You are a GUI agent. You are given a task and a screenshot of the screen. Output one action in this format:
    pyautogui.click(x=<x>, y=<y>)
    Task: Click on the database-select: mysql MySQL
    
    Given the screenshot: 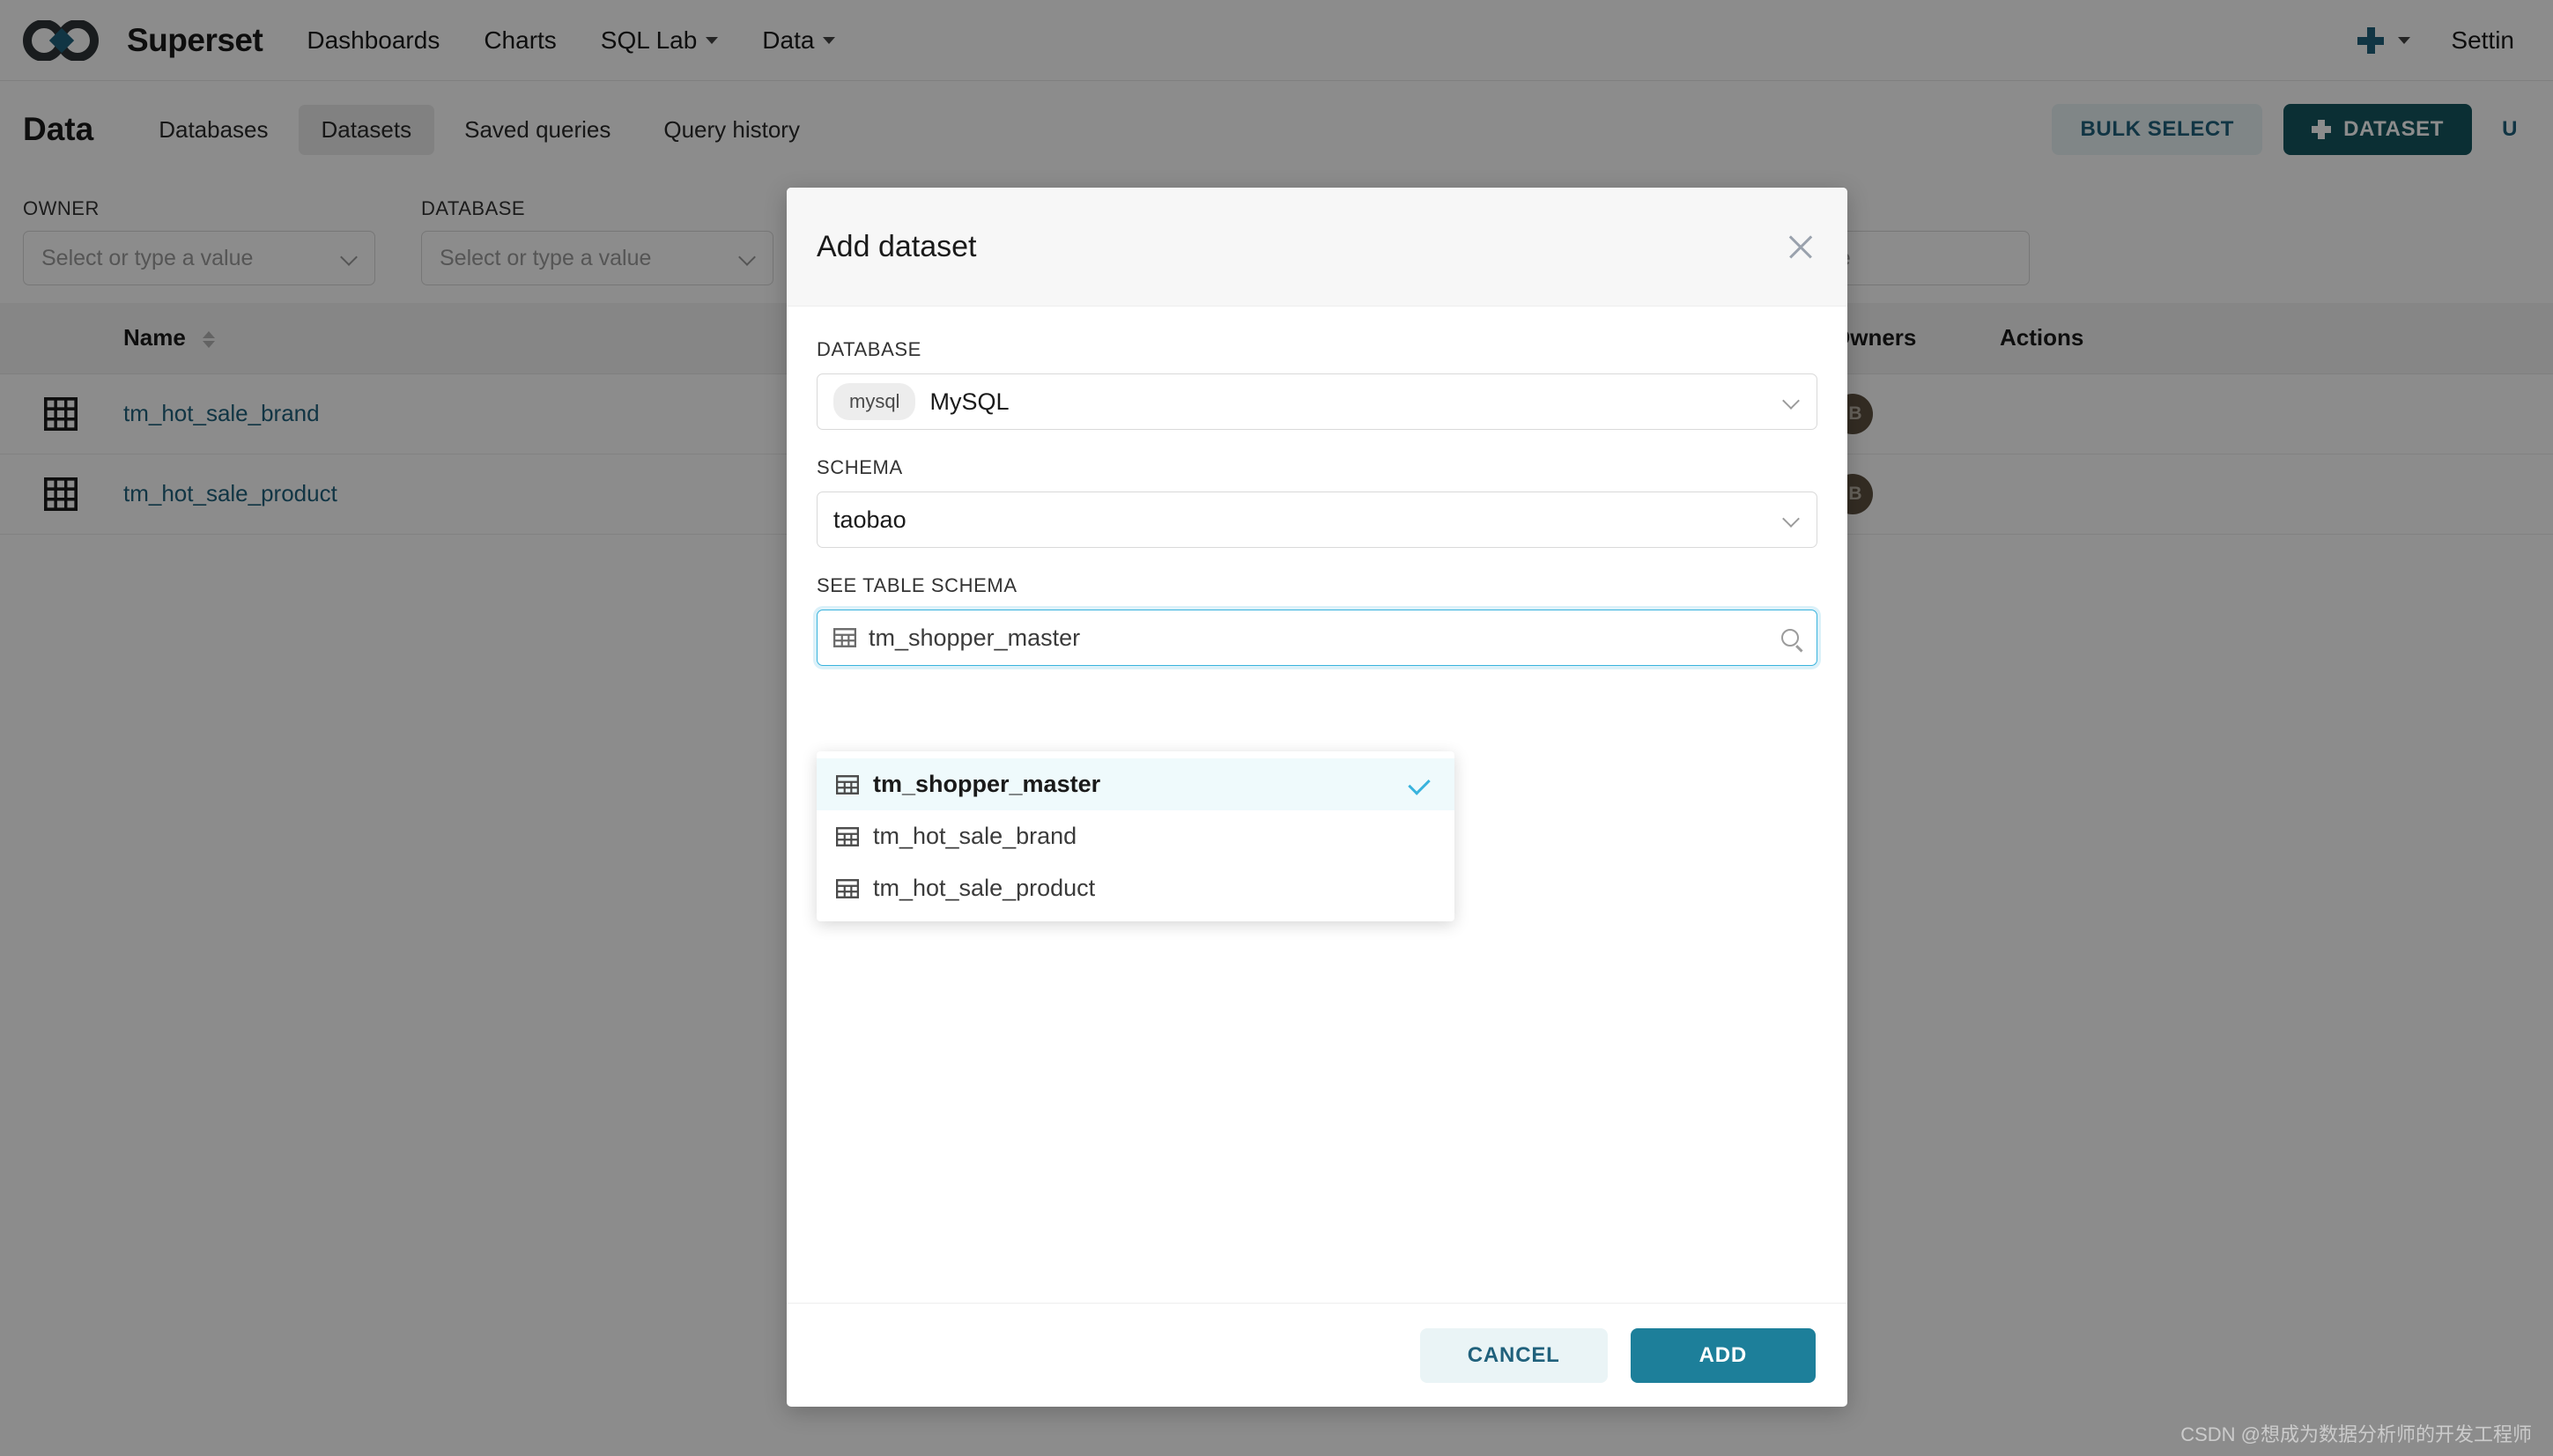 What is the action you would take?
    pyautogui.click(x=1317, y=401)
    